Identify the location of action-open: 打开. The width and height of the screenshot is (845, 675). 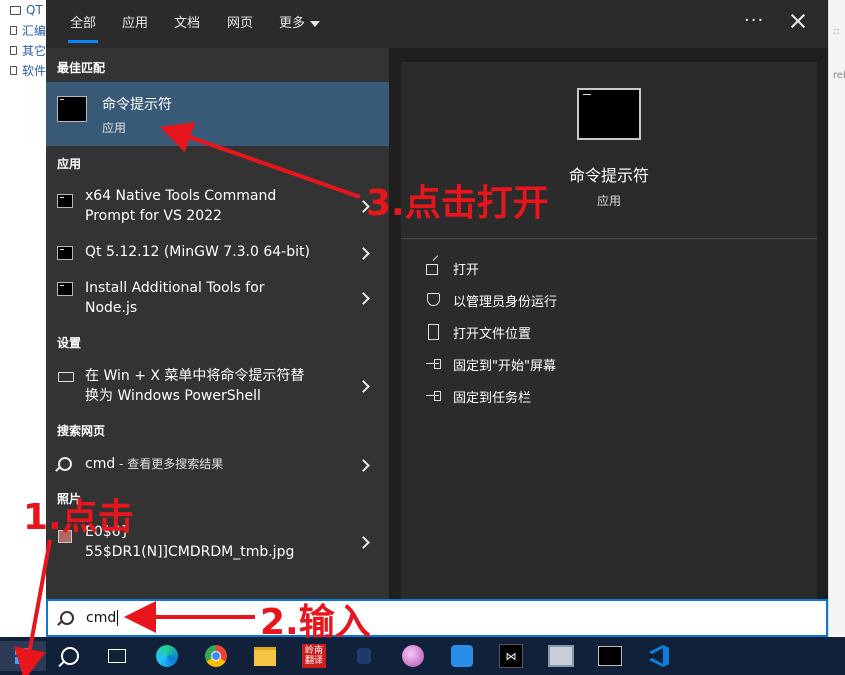
(452, 268).